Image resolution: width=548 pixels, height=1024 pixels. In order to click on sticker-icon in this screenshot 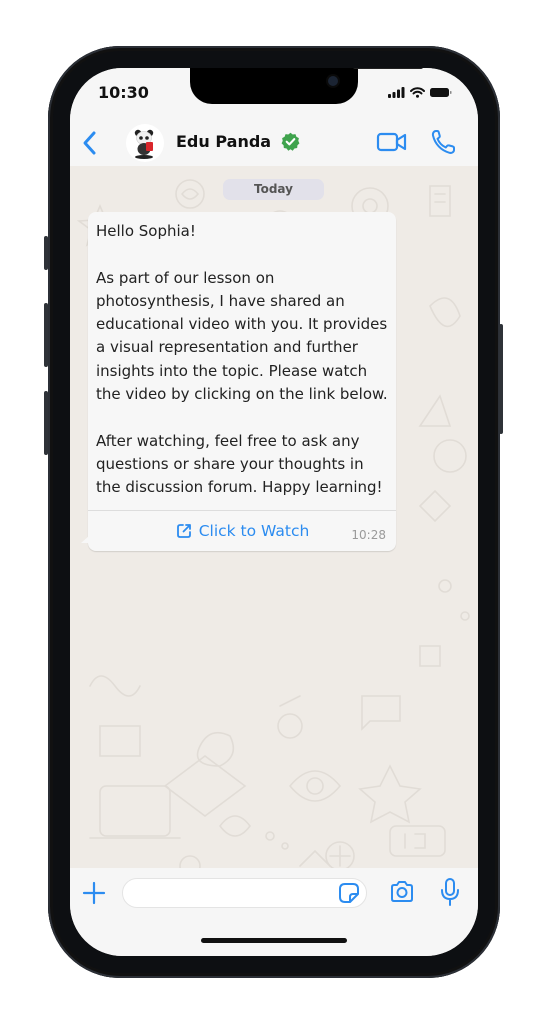, I will do `click(349, 893)`.